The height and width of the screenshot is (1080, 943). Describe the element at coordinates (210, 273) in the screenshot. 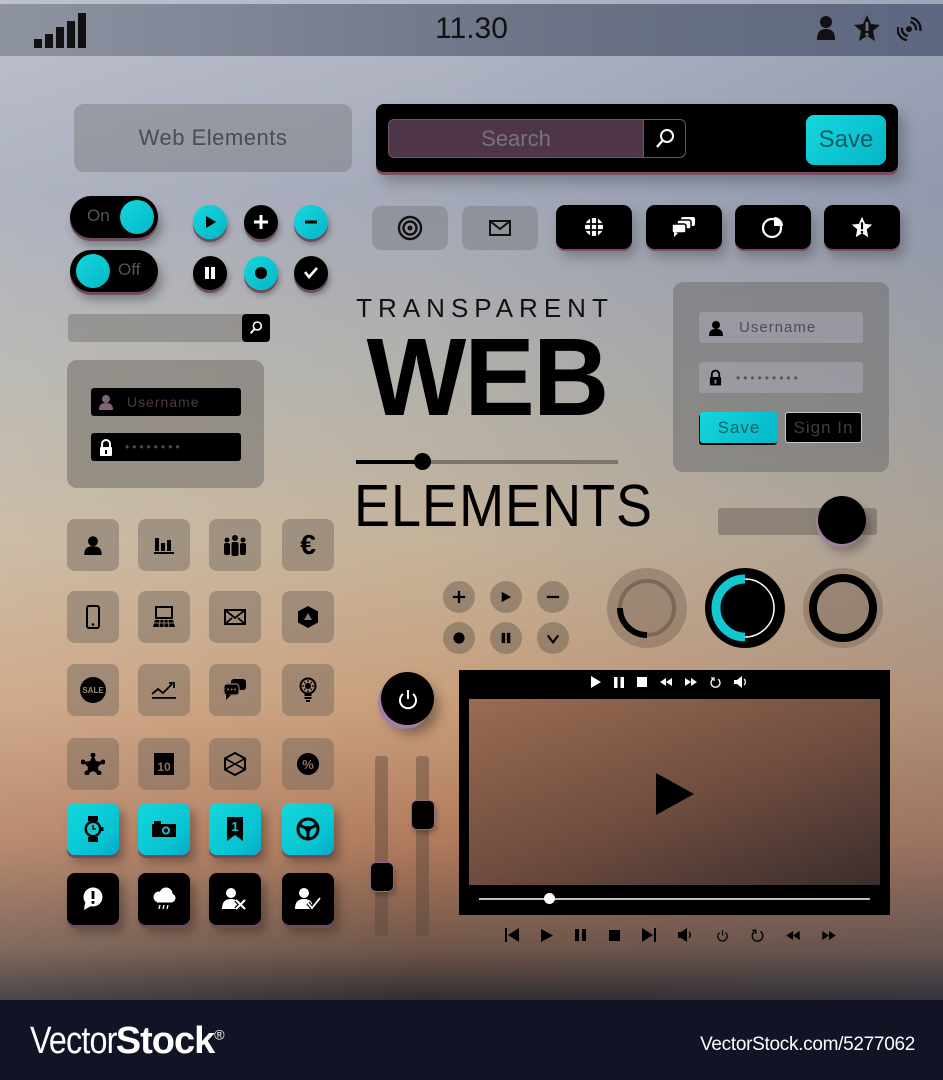

I see `pause-button` at that location.